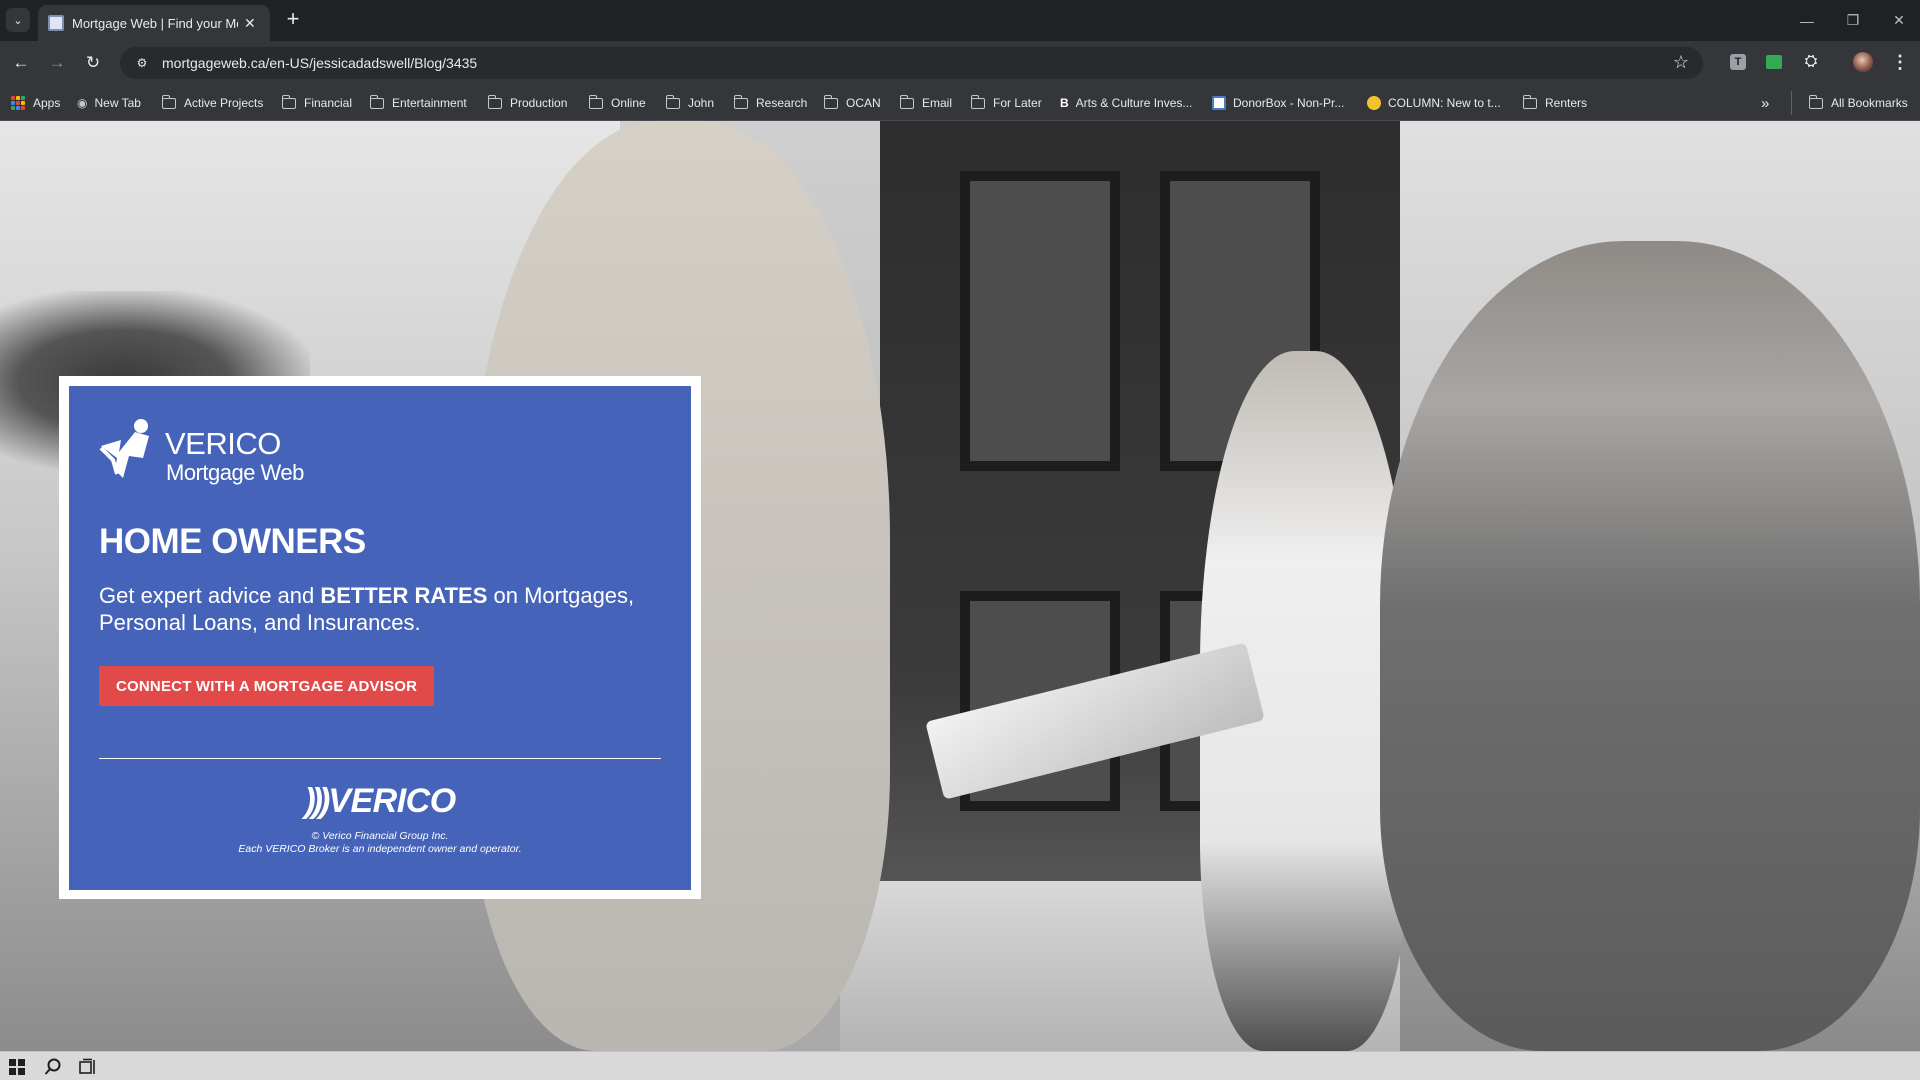  What do you see at coordinates (210, 595) in the screenshot?
I see `promo-subtext-part1: Get expert advice and` at bounding box center [210, 595].